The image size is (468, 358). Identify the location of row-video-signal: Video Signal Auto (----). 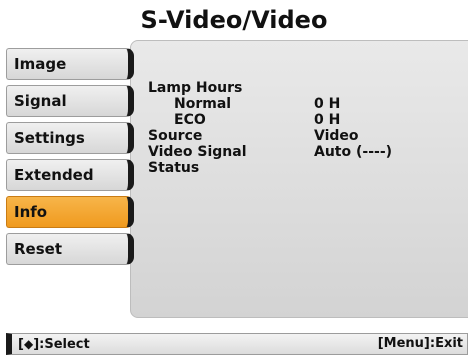
(298, 152).